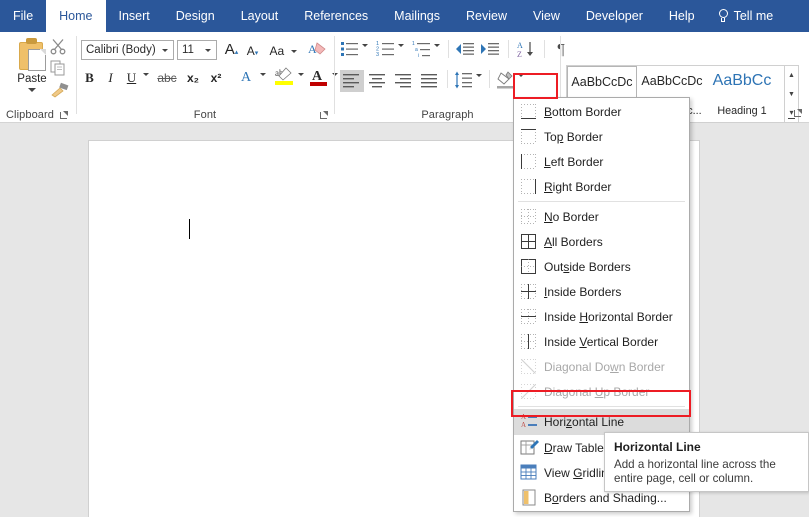  I want to click on italic-label: I, so click(110, 77).